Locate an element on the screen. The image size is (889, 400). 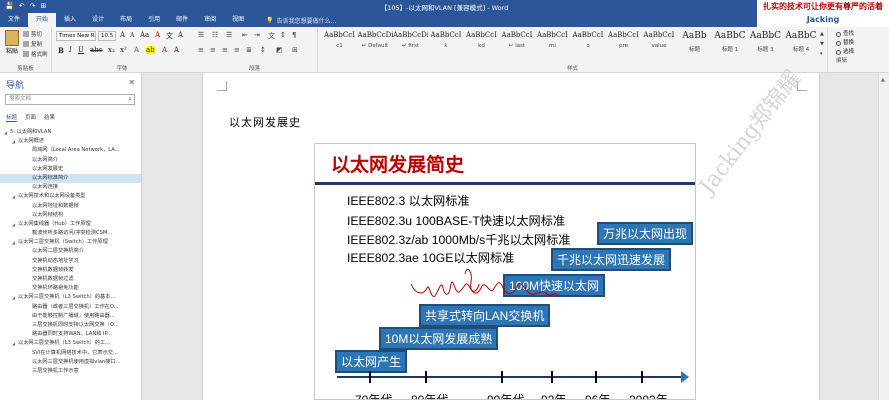
tab-references: 引用 is located at coordinates (154, 20).